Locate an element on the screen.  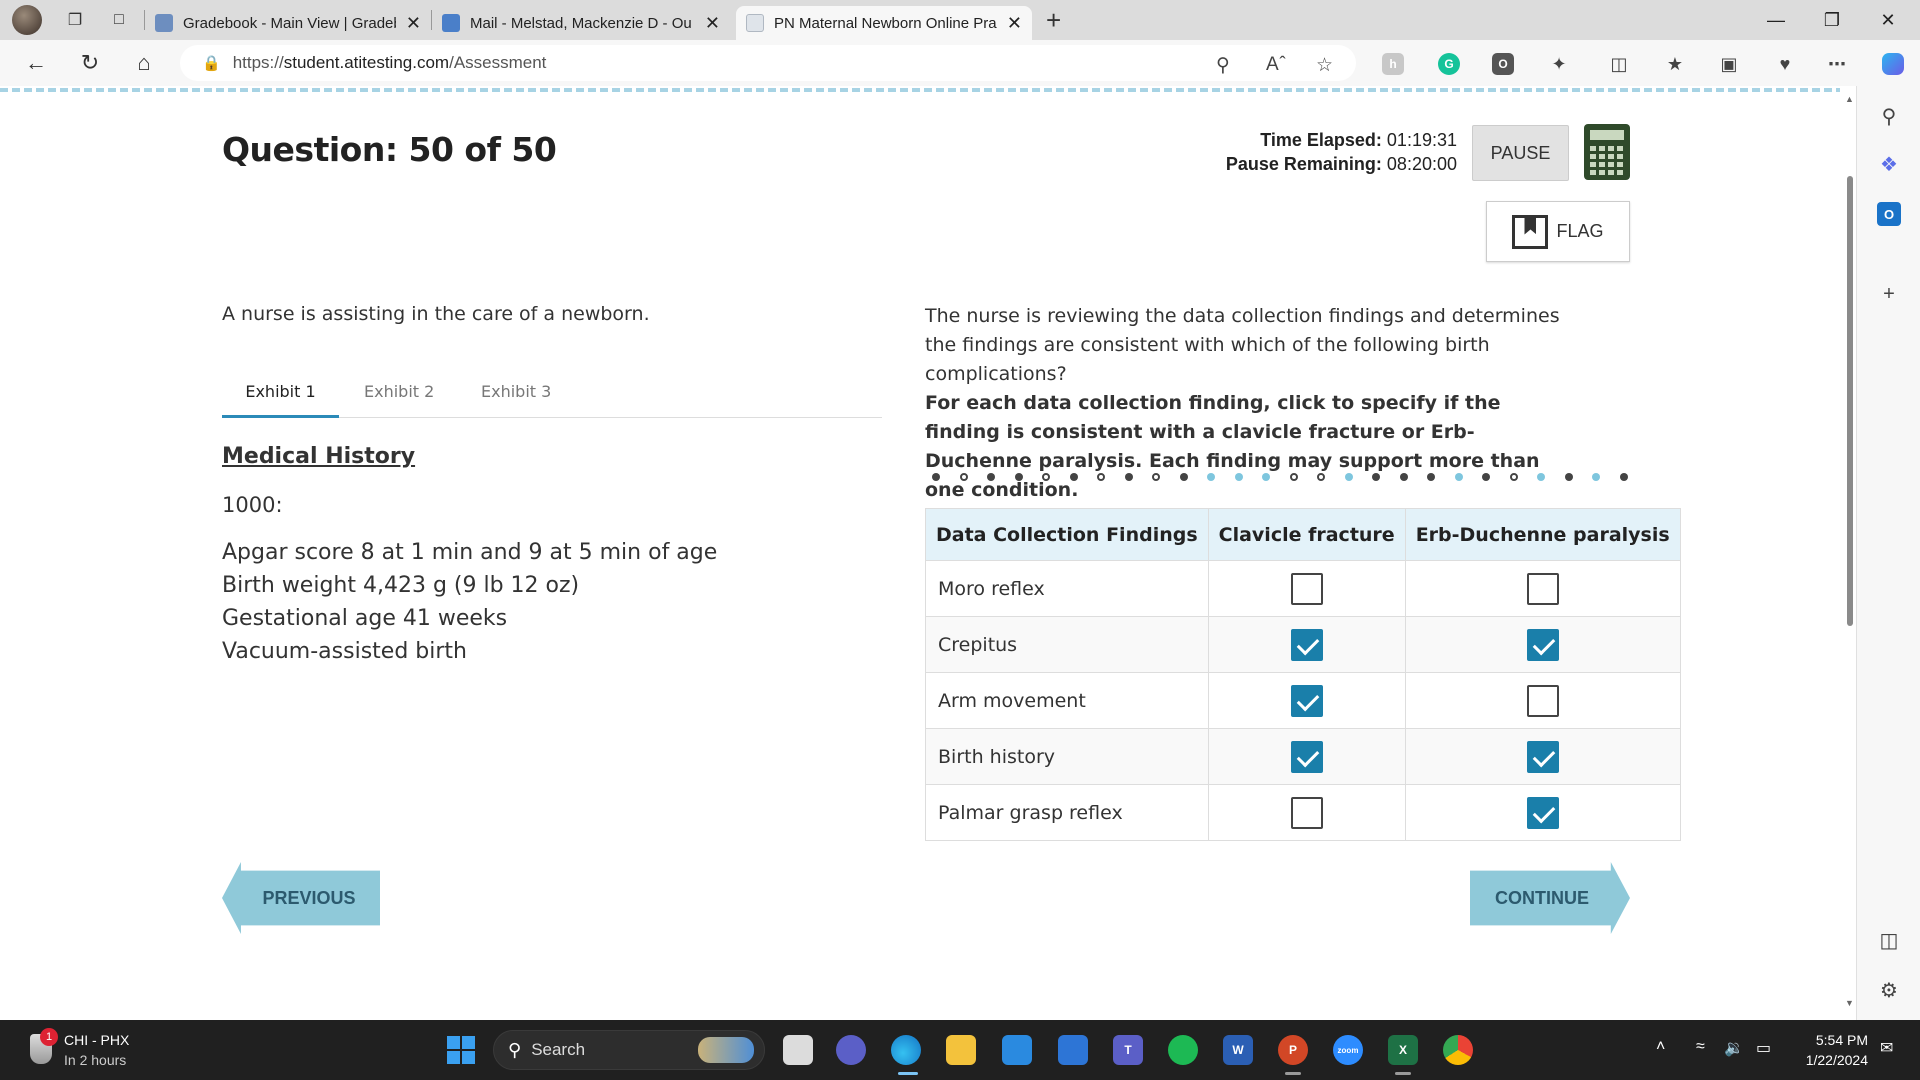
profile-avatar is located at coordinates (27, 20).